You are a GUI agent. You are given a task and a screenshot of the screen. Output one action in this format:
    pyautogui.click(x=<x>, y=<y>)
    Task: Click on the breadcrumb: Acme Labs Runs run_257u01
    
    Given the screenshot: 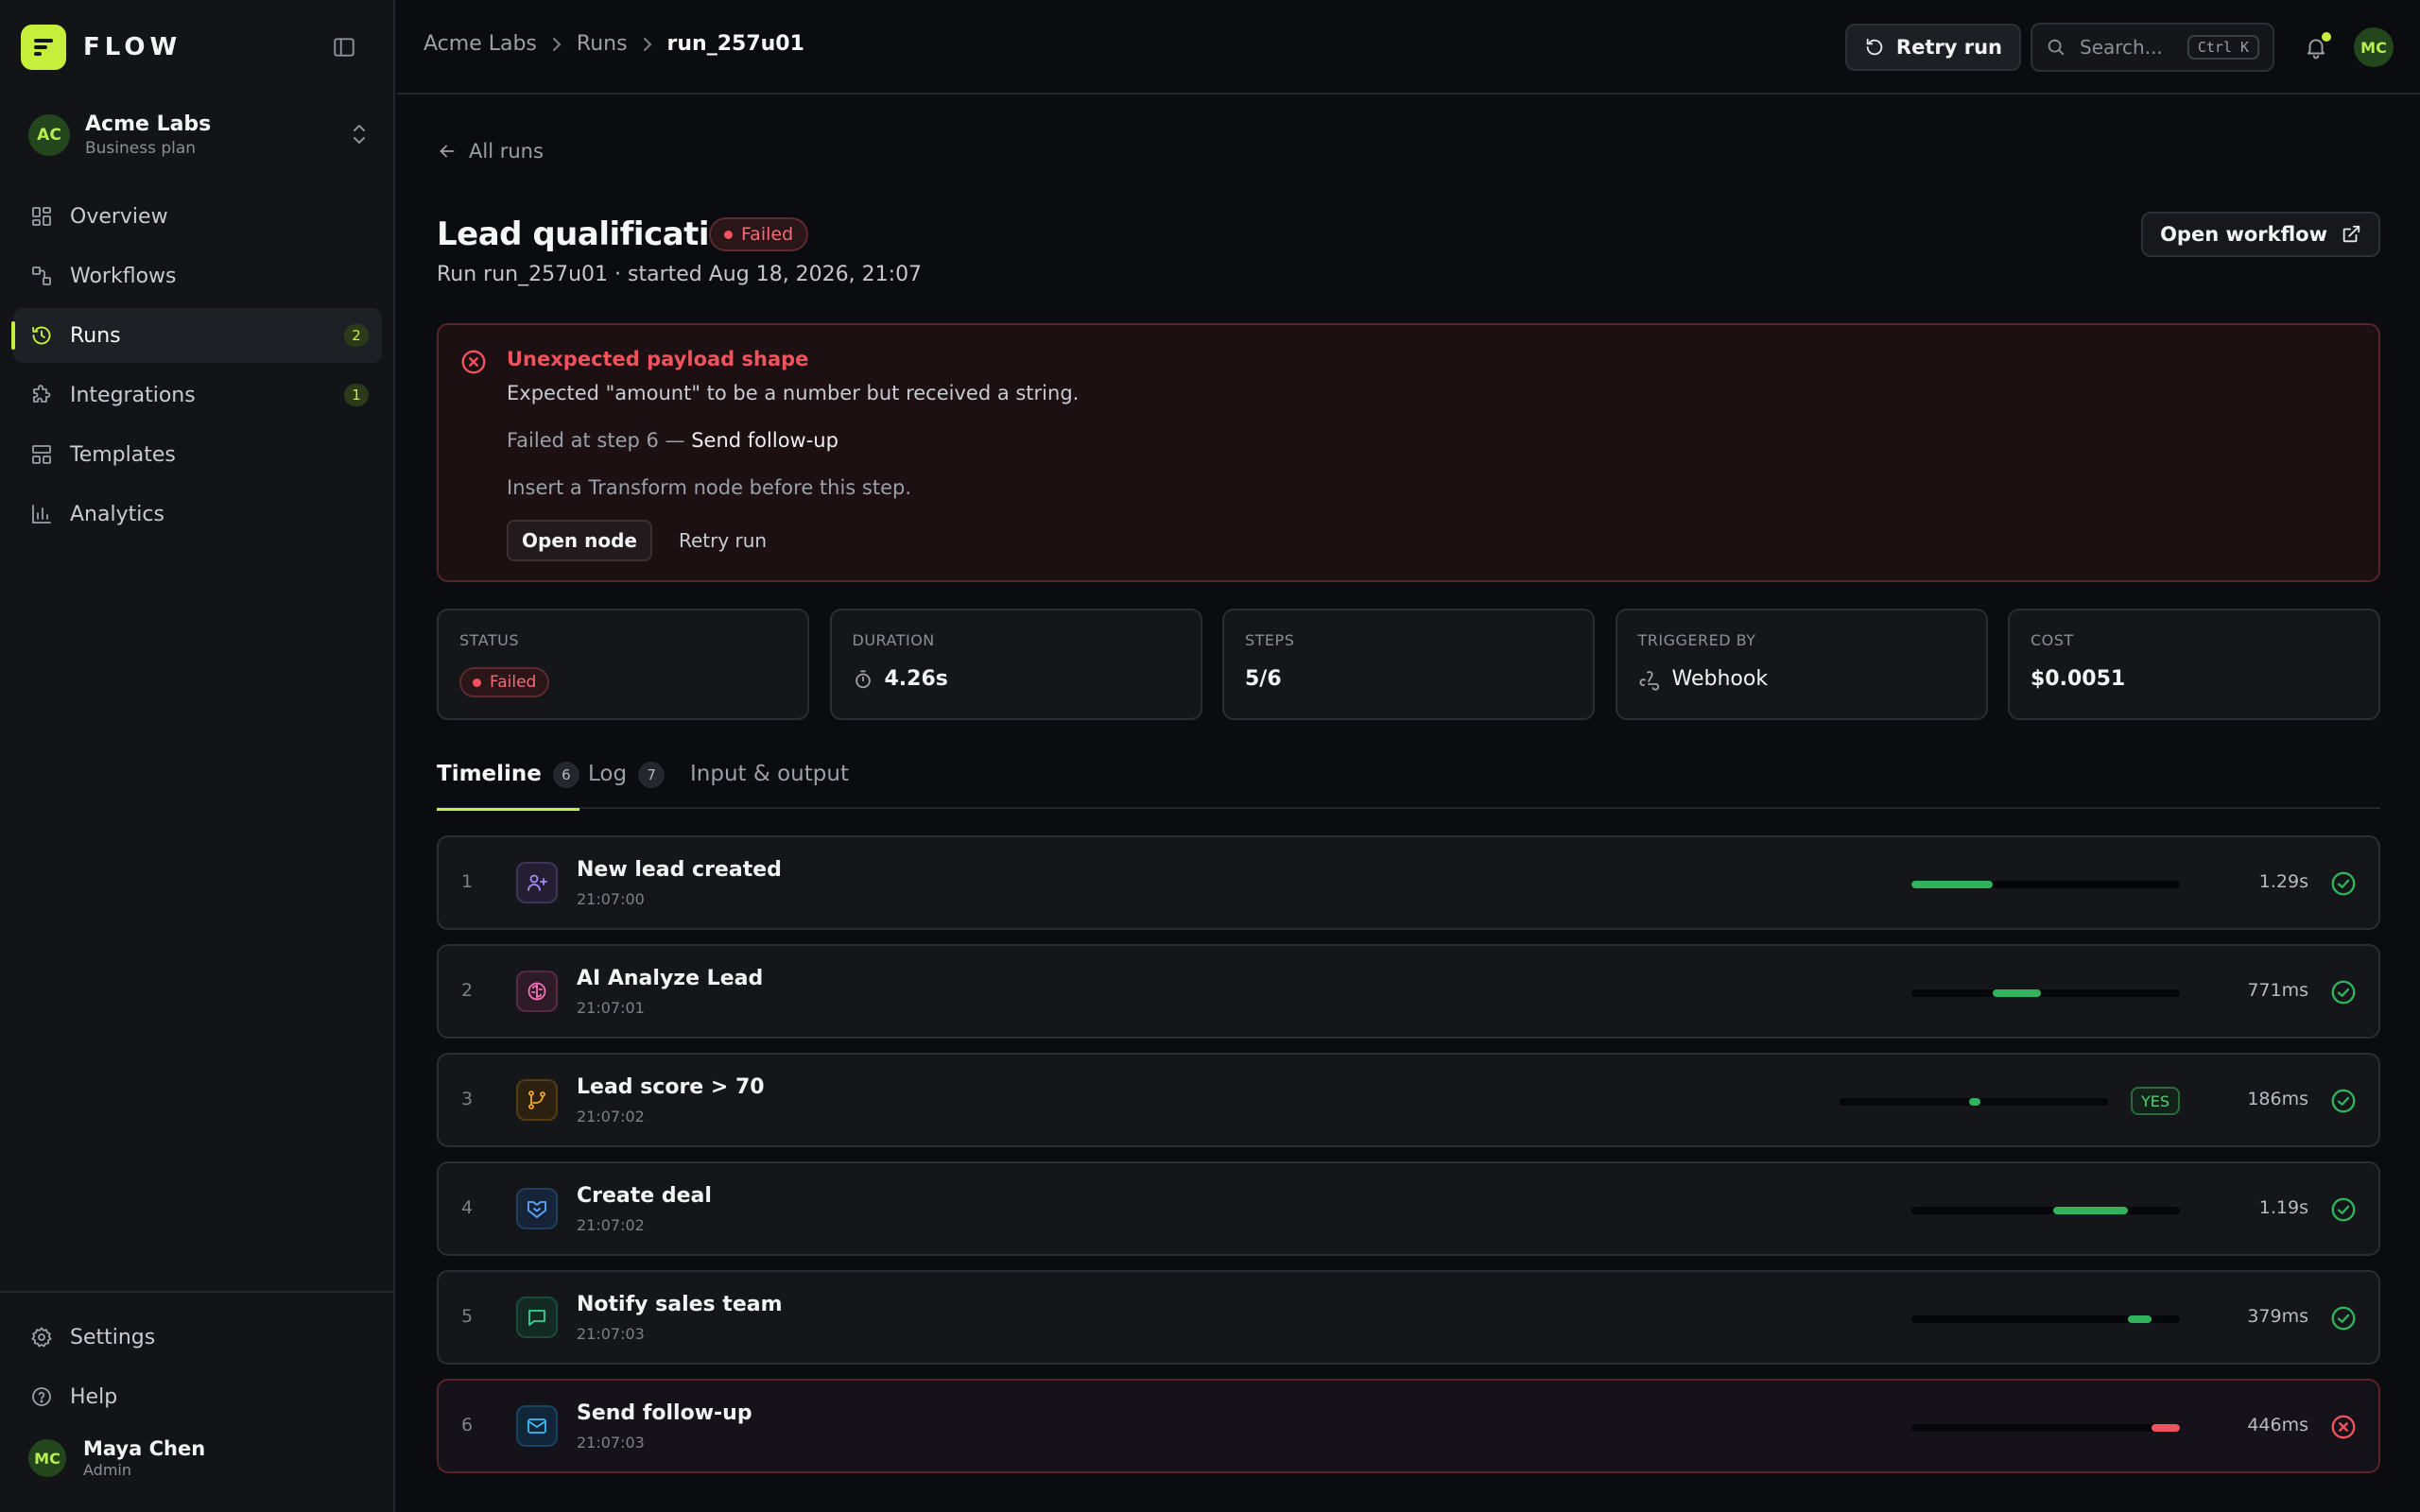 What is the action you would take?
    pyautogui.click(x=614, y=44)
    